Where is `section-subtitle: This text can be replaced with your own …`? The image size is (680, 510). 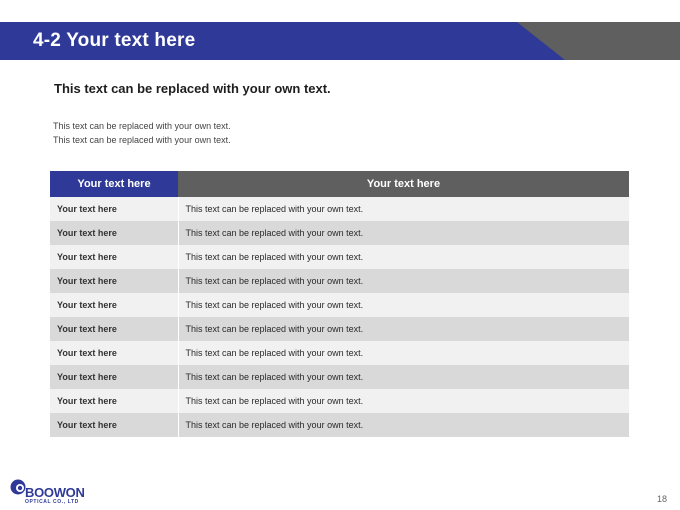 section-subtitle: This text can be replaced with your own … is located at coordinates (192, 88).